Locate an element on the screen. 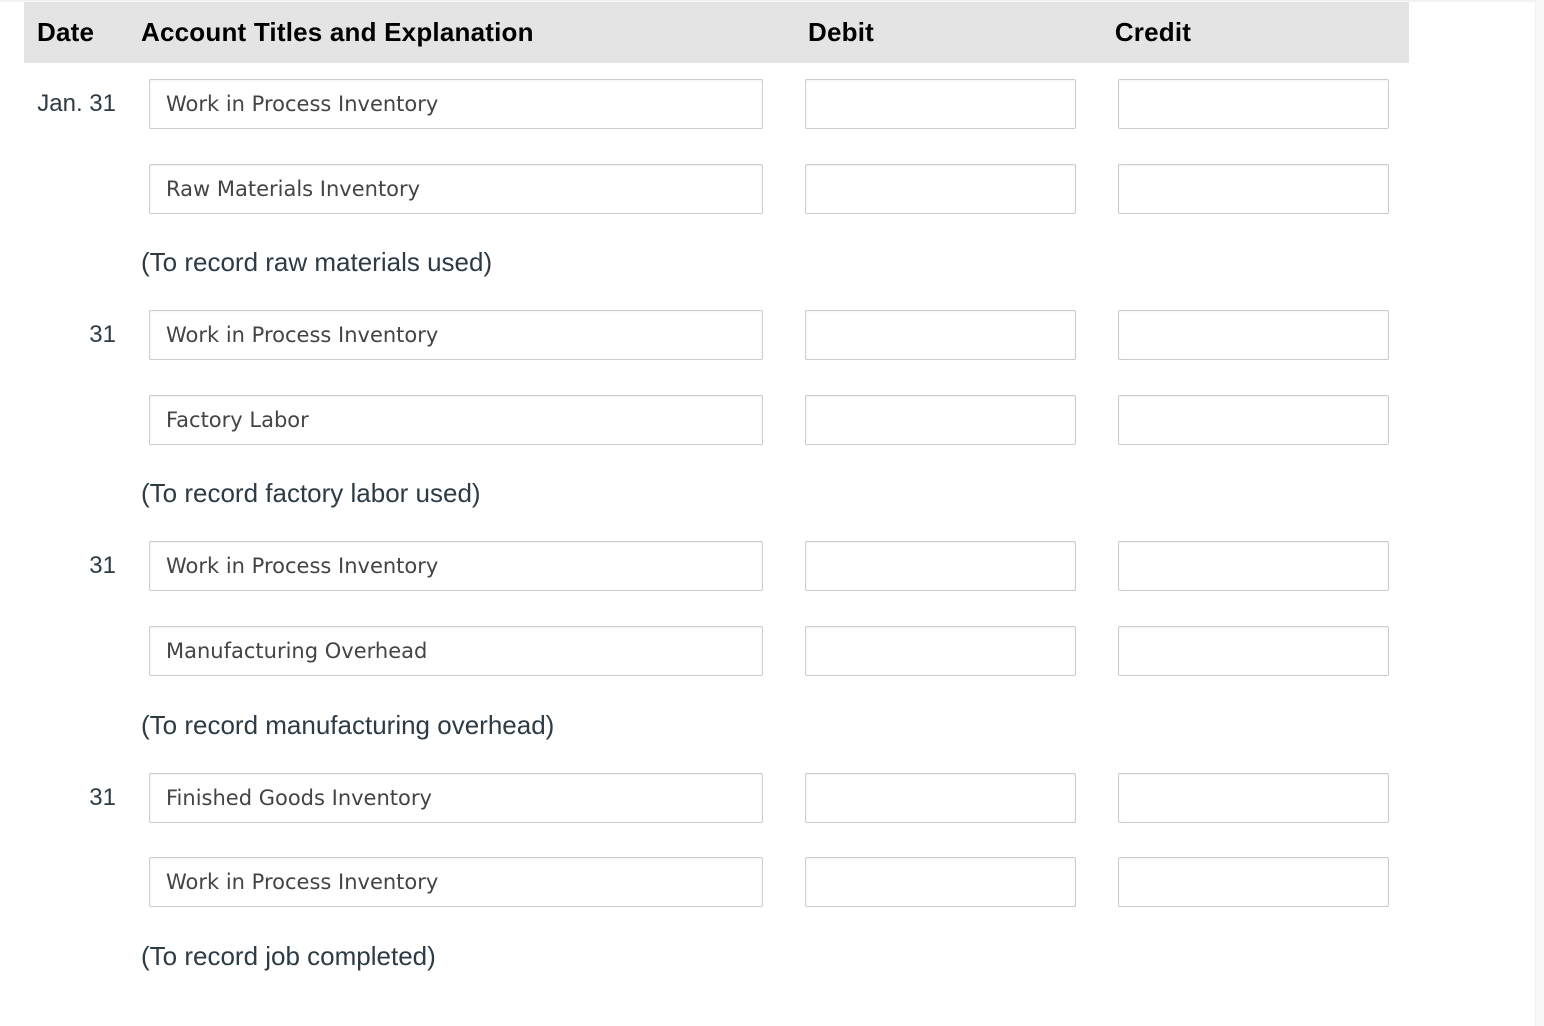 Image resolution: width=1544 pixels, height=1026 pixels. account-title-input: Manufacturing Overhead is located at coordinates (456, 651).